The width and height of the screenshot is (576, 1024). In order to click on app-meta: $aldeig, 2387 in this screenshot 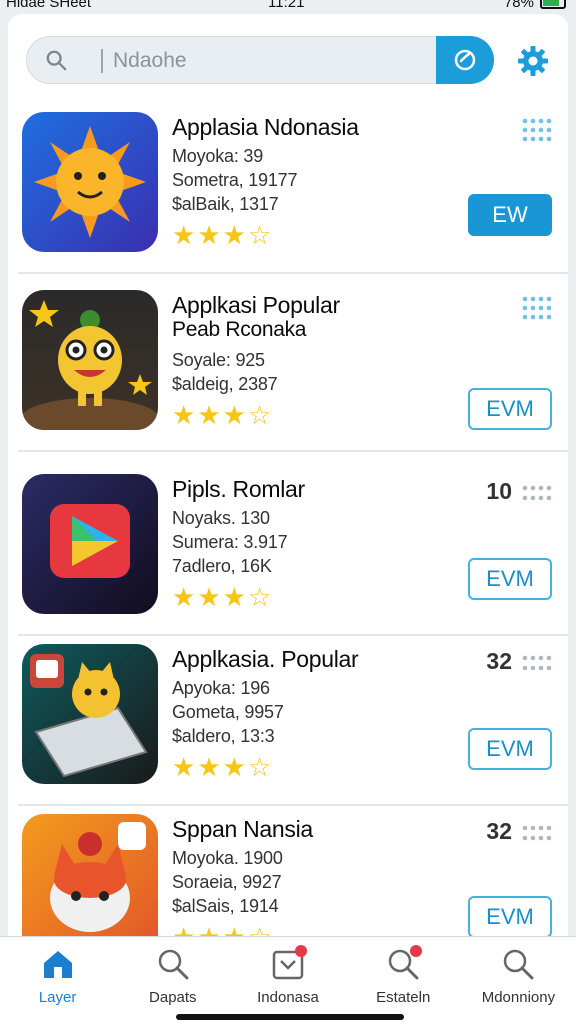, I will do `click(225, 384)`.